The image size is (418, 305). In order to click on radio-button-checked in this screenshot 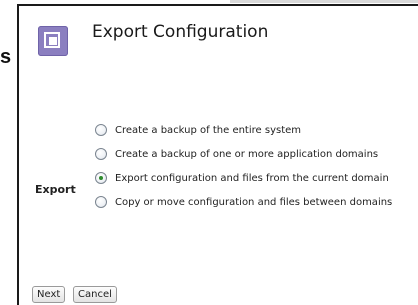, I will do `click(101, 178)`.